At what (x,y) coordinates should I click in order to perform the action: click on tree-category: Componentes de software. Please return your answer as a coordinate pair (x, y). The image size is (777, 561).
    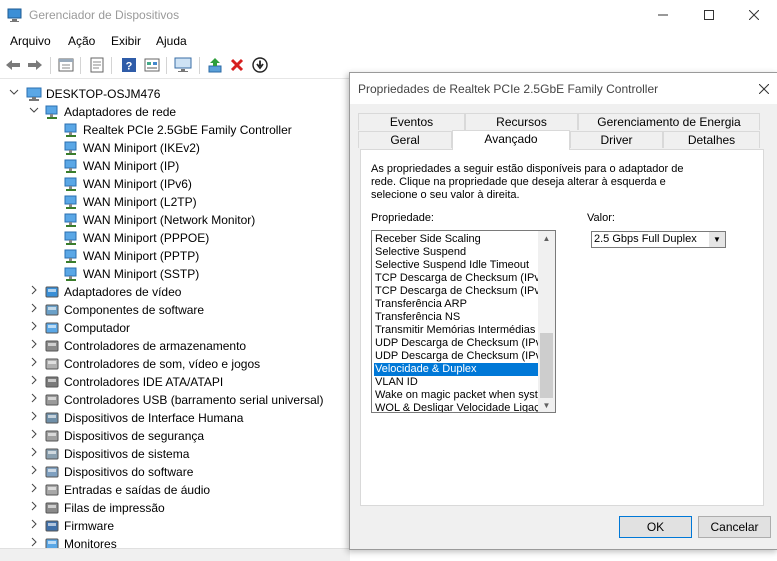
    Looking at the image, I should click on (175, 310).